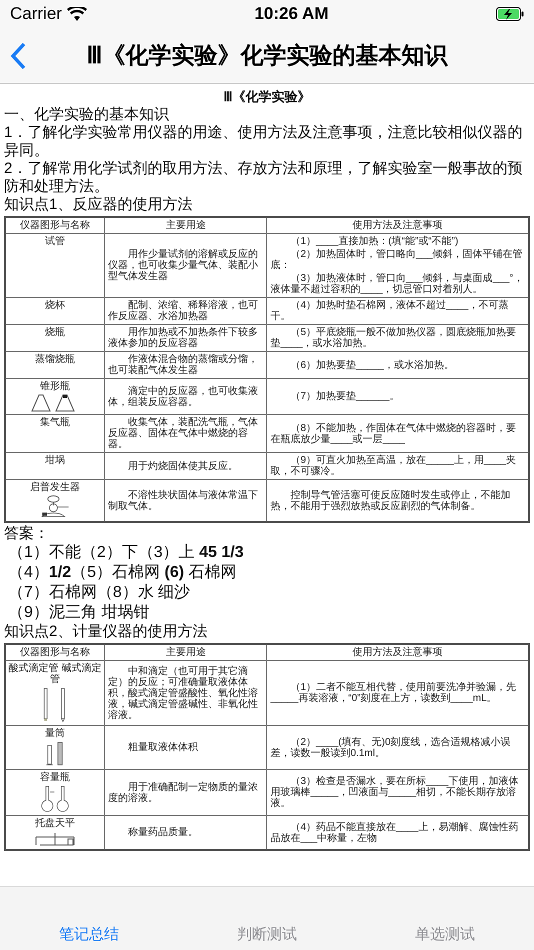 This screenshot has width=534, height=950. I want to click on instrument-name: 烧瓶, so click(55, 332).